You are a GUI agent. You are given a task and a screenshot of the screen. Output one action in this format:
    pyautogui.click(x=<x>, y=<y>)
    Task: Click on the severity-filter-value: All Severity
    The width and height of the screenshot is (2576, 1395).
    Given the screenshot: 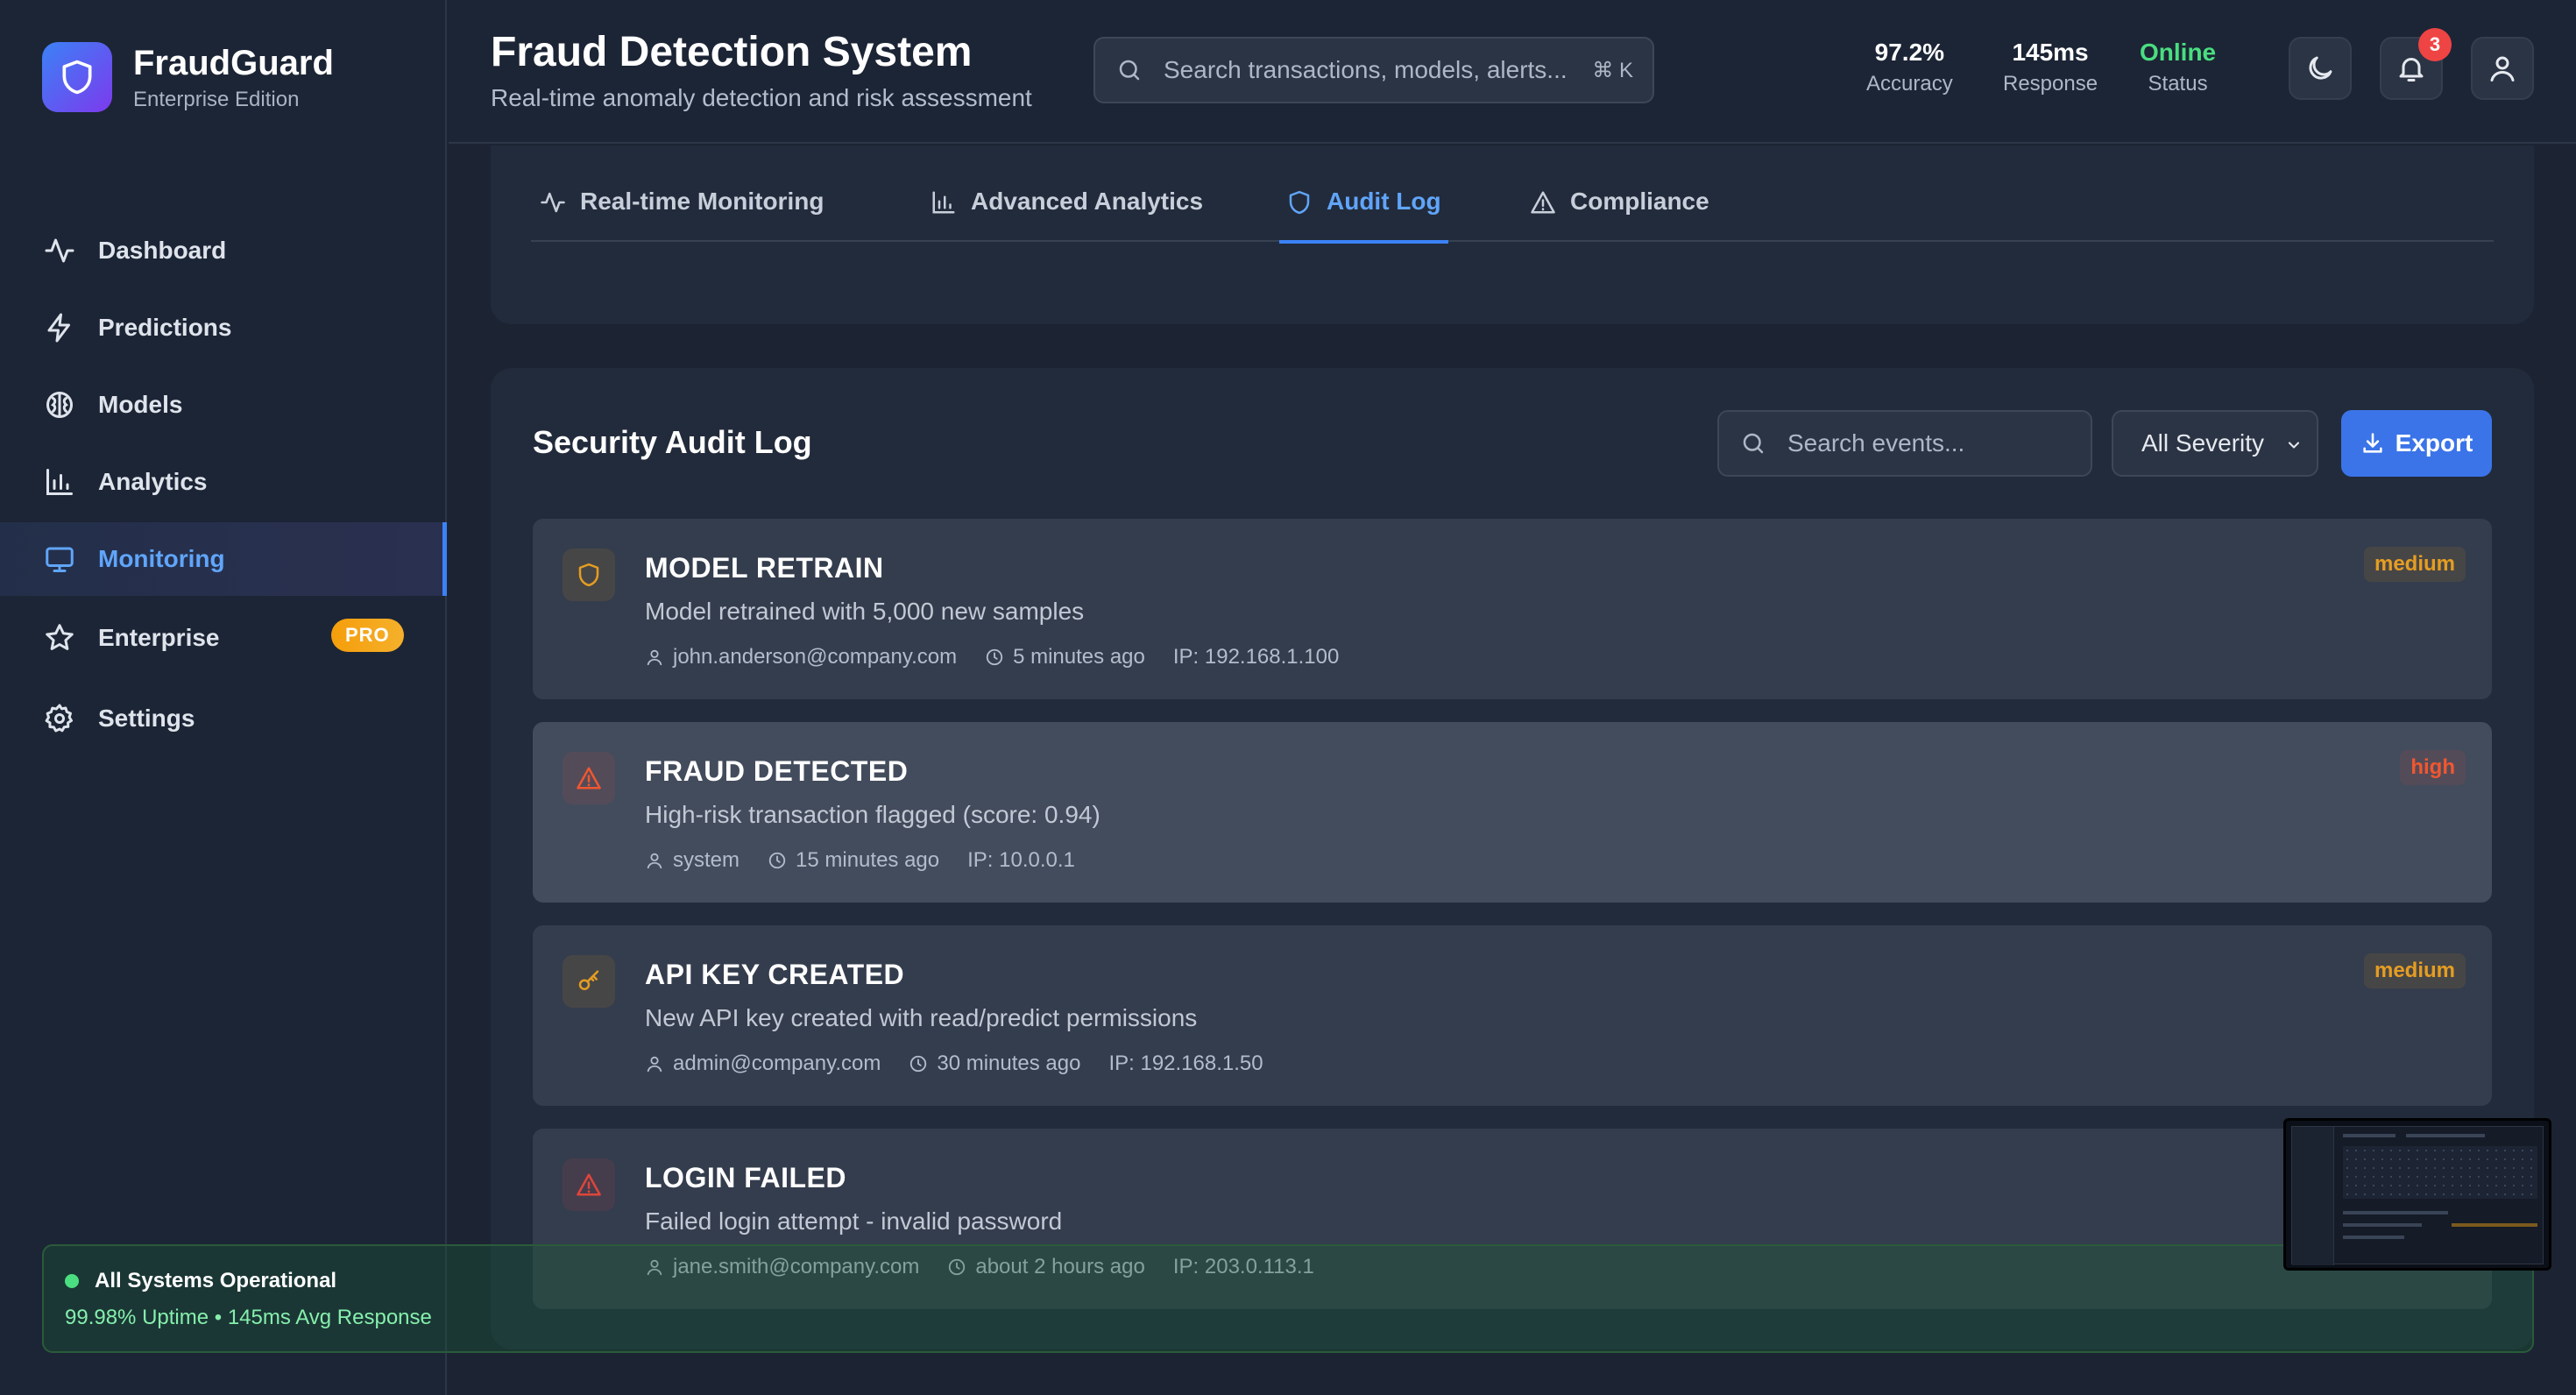 What is the action you would take?
    pyautogui.click(x=2203, y=443)
    